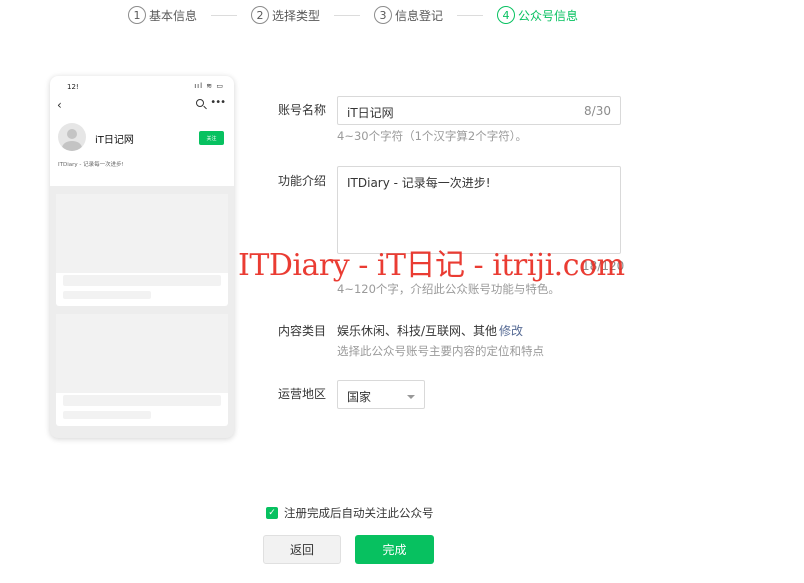 This screenshot has width=804, height=583. Describe the element at coordinates (479, 110) in the screenshot. I see `account-name-input: iT日记网 8/30` at that location.